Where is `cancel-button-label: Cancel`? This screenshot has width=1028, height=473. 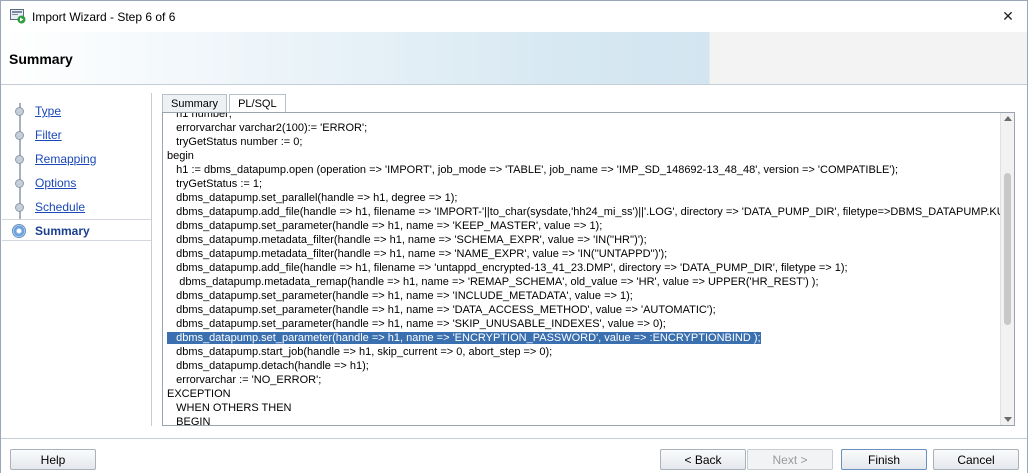 cancel-button-label: Cancel is located at coordinates (976, 459).